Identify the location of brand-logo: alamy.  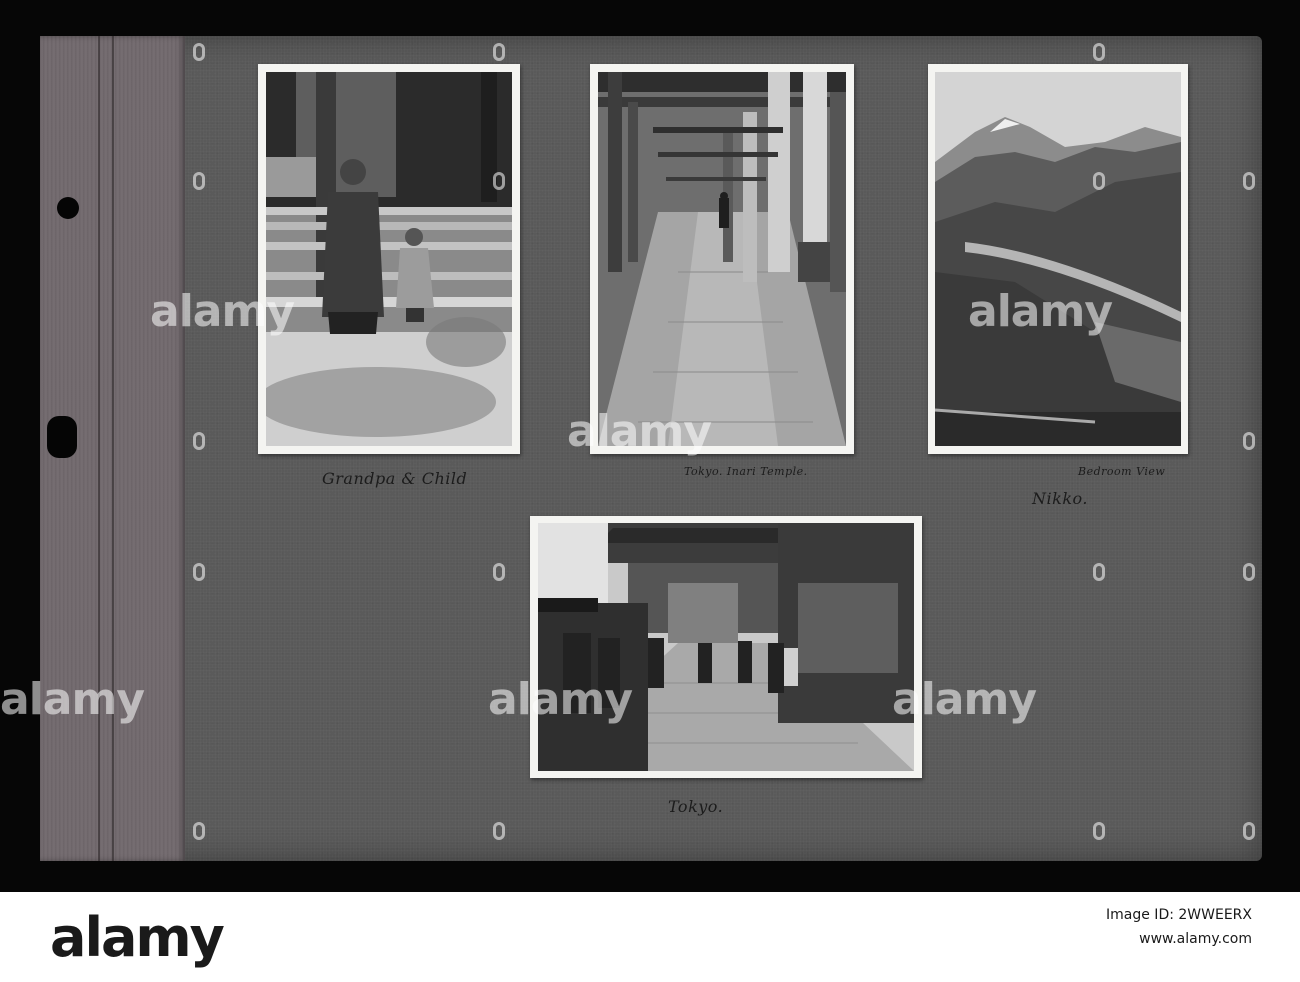
(137, 937).